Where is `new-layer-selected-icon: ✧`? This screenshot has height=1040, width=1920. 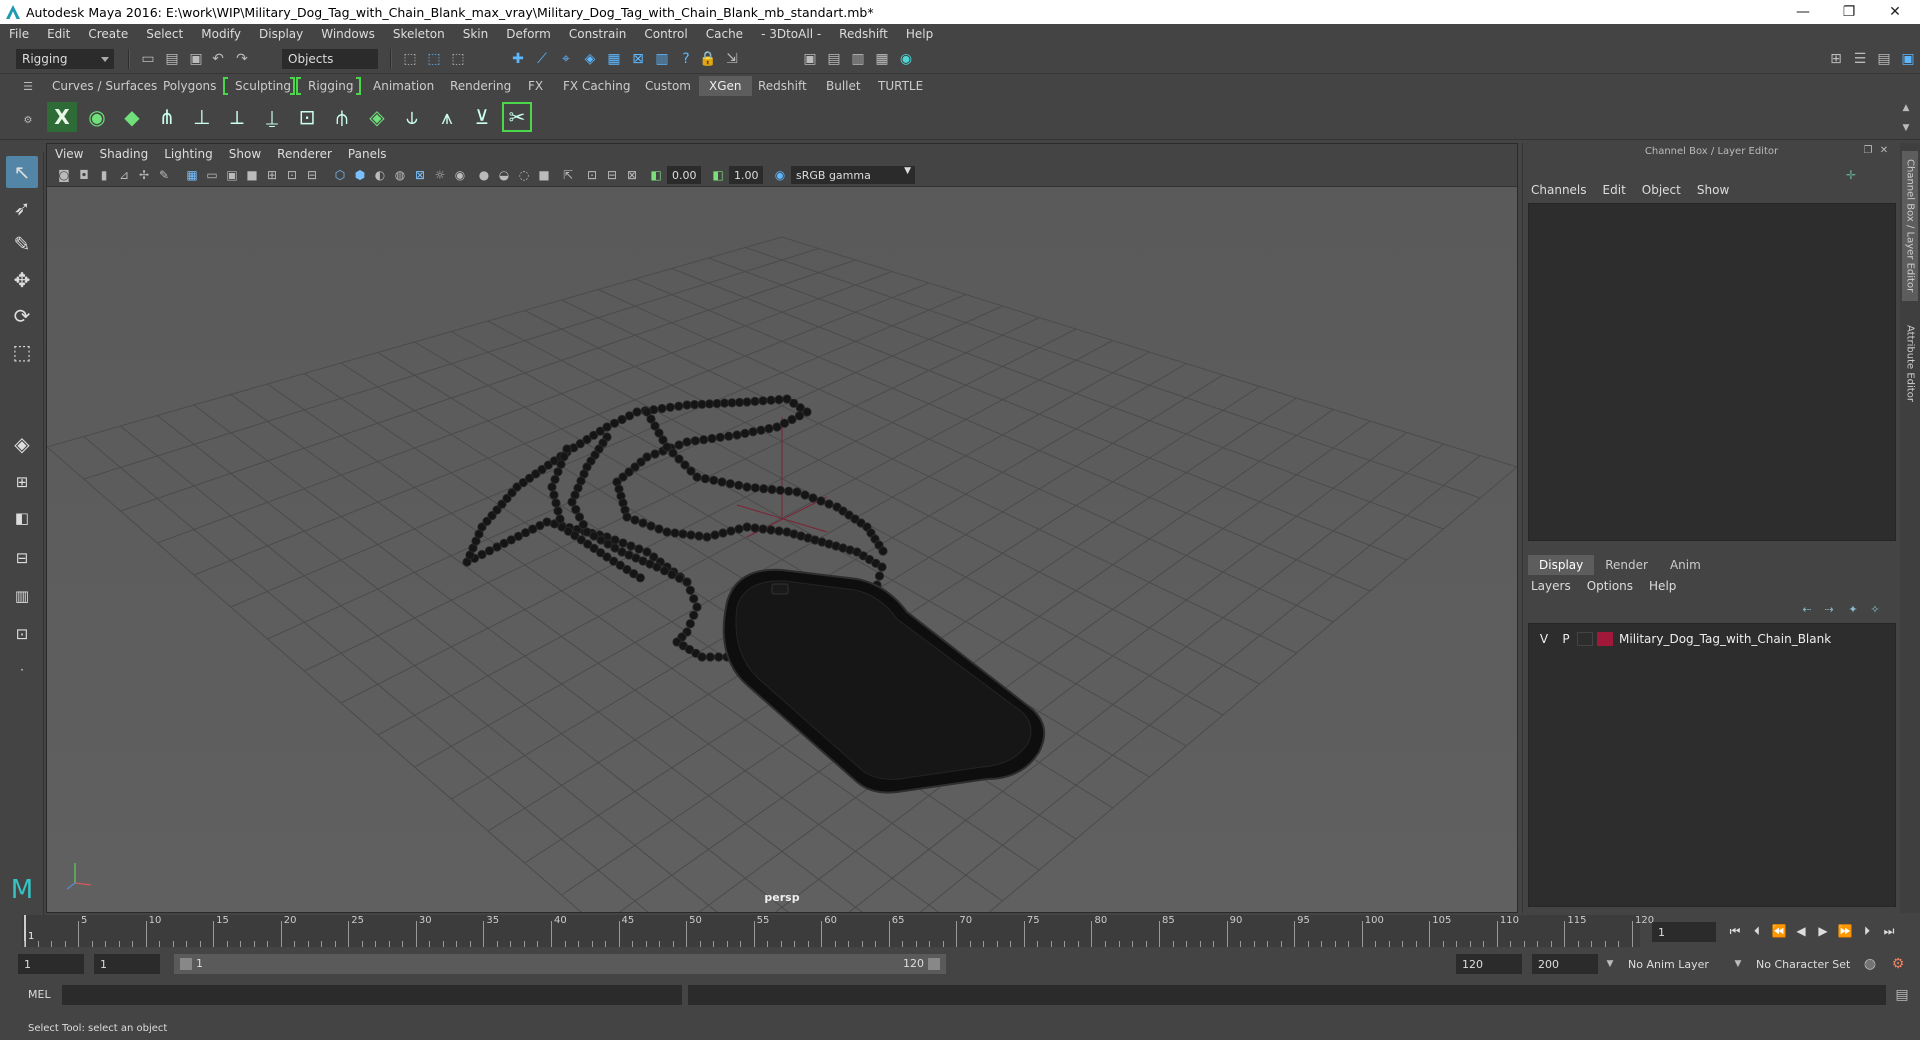 new-layer-selected-icon: ✧ is located at coordinates (1875, 609).